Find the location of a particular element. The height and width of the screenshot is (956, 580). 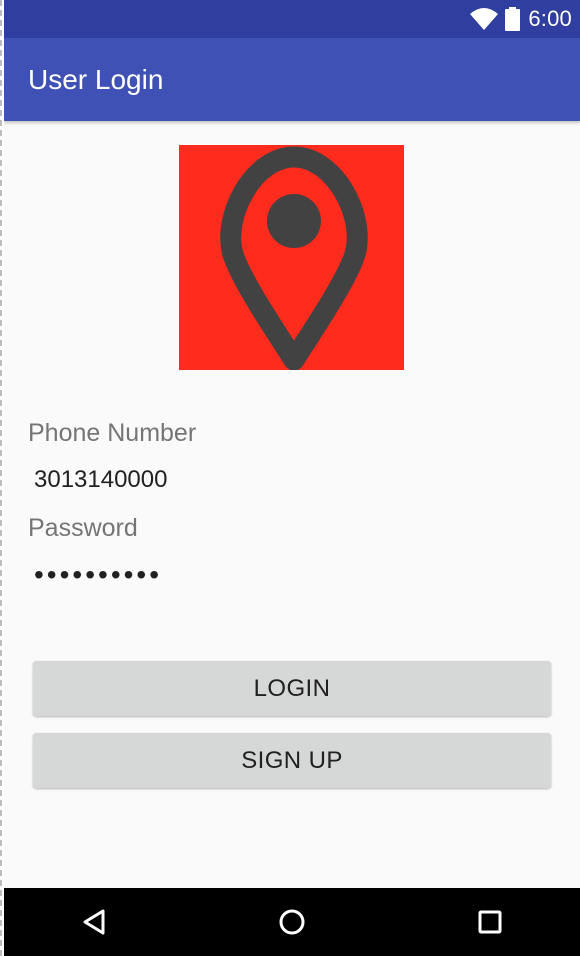

back-icon is located at coordinates (94, 922).